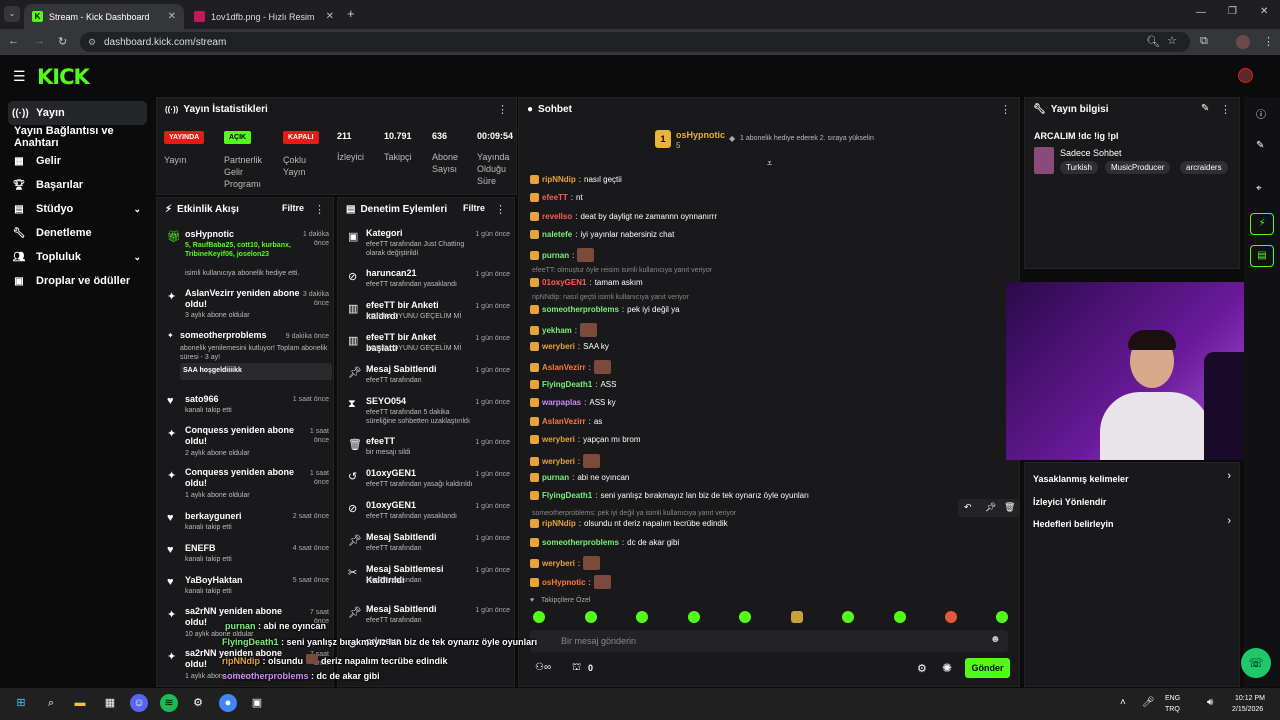 The width and height of the screenshot is (1280, 720). What do you see at coordinates (77, 185) in the screenshot?
I see `sidebar-item-basarilar: 🏆︎ Başarılar` at bounding box center [77, 185].